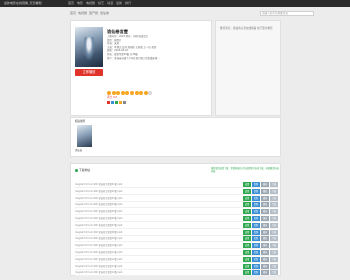 This screenshot has height=280, width=350. Describe the element at coordinates (101, 3) in the screenshot. I see `nav-item: 综艺` at that location.